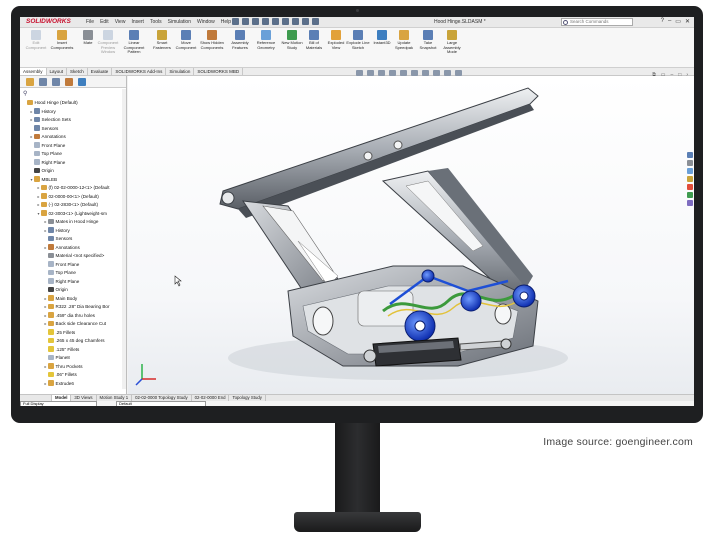  I want to click on configuration-manager-tab-icon, so click(56, 82).